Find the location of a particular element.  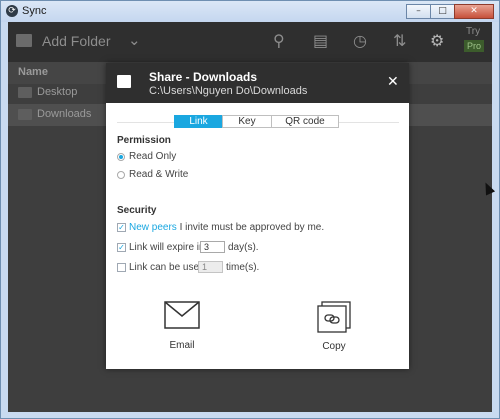

column-name-header: Name is located at coordinates (33, 72).